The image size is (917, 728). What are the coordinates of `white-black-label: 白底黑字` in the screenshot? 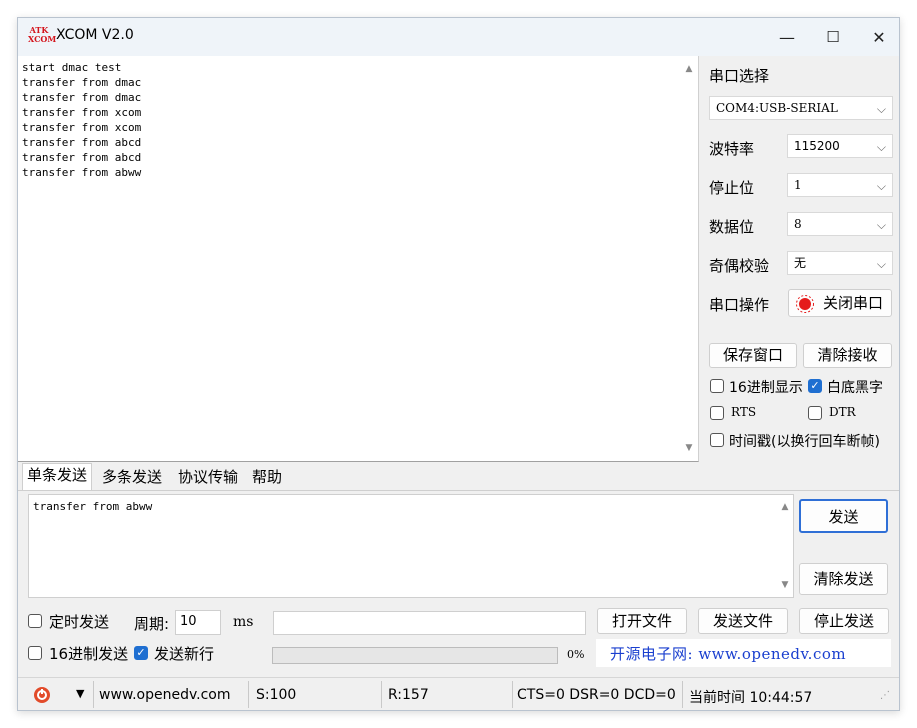 It's located at (855, 388).